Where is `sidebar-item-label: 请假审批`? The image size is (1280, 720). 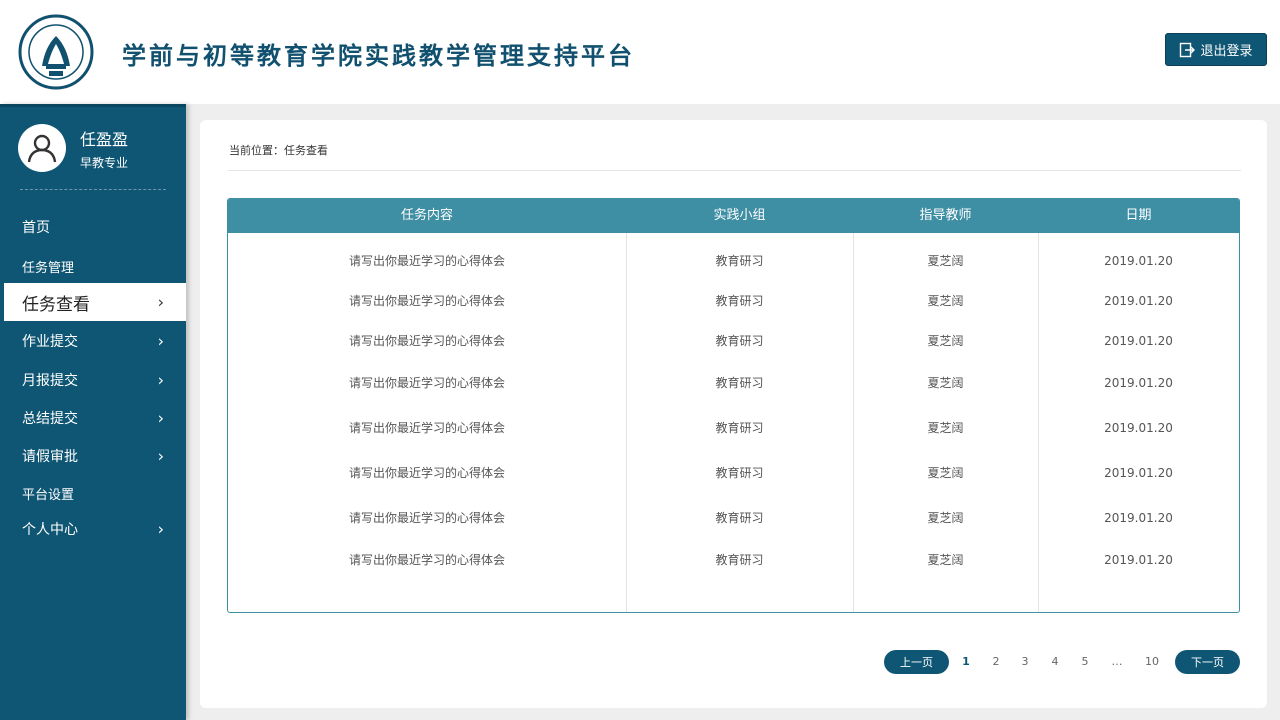
sidebar-item-label: 请假审批 is located at coordinates (50, 457).